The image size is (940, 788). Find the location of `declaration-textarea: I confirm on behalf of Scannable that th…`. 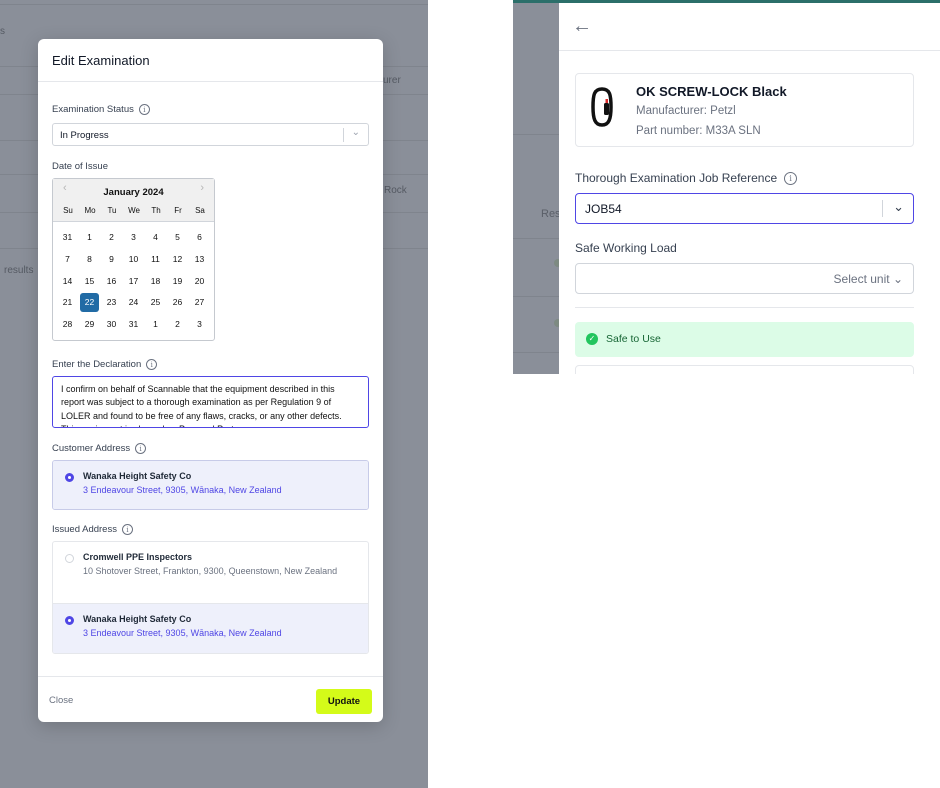

declaration-textarea: I confirm on behalf of Scannable that th… is located at coordinates (210, 402).